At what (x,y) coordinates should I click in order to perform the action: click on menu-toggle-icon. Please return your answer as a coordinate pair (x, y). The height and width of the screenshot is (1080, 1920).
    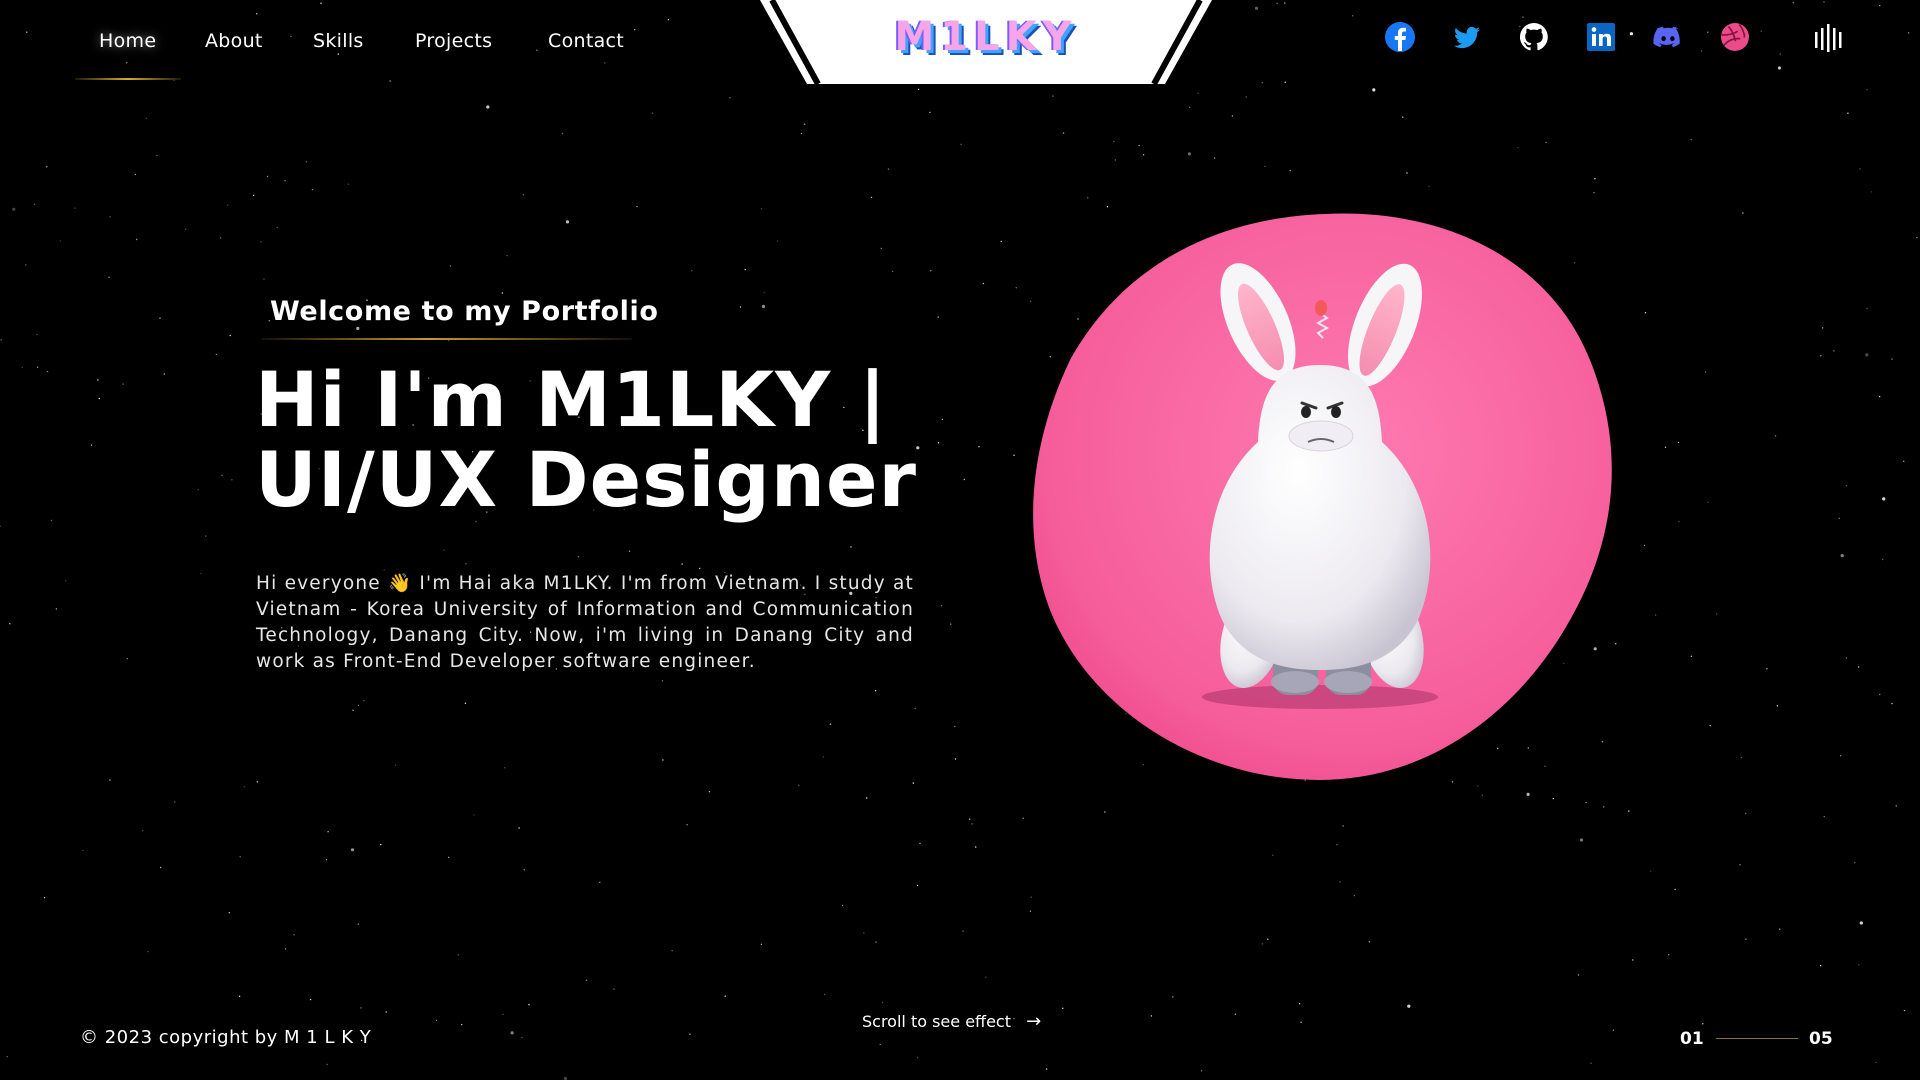
    Looking at the image, I should click on (1828, 39).